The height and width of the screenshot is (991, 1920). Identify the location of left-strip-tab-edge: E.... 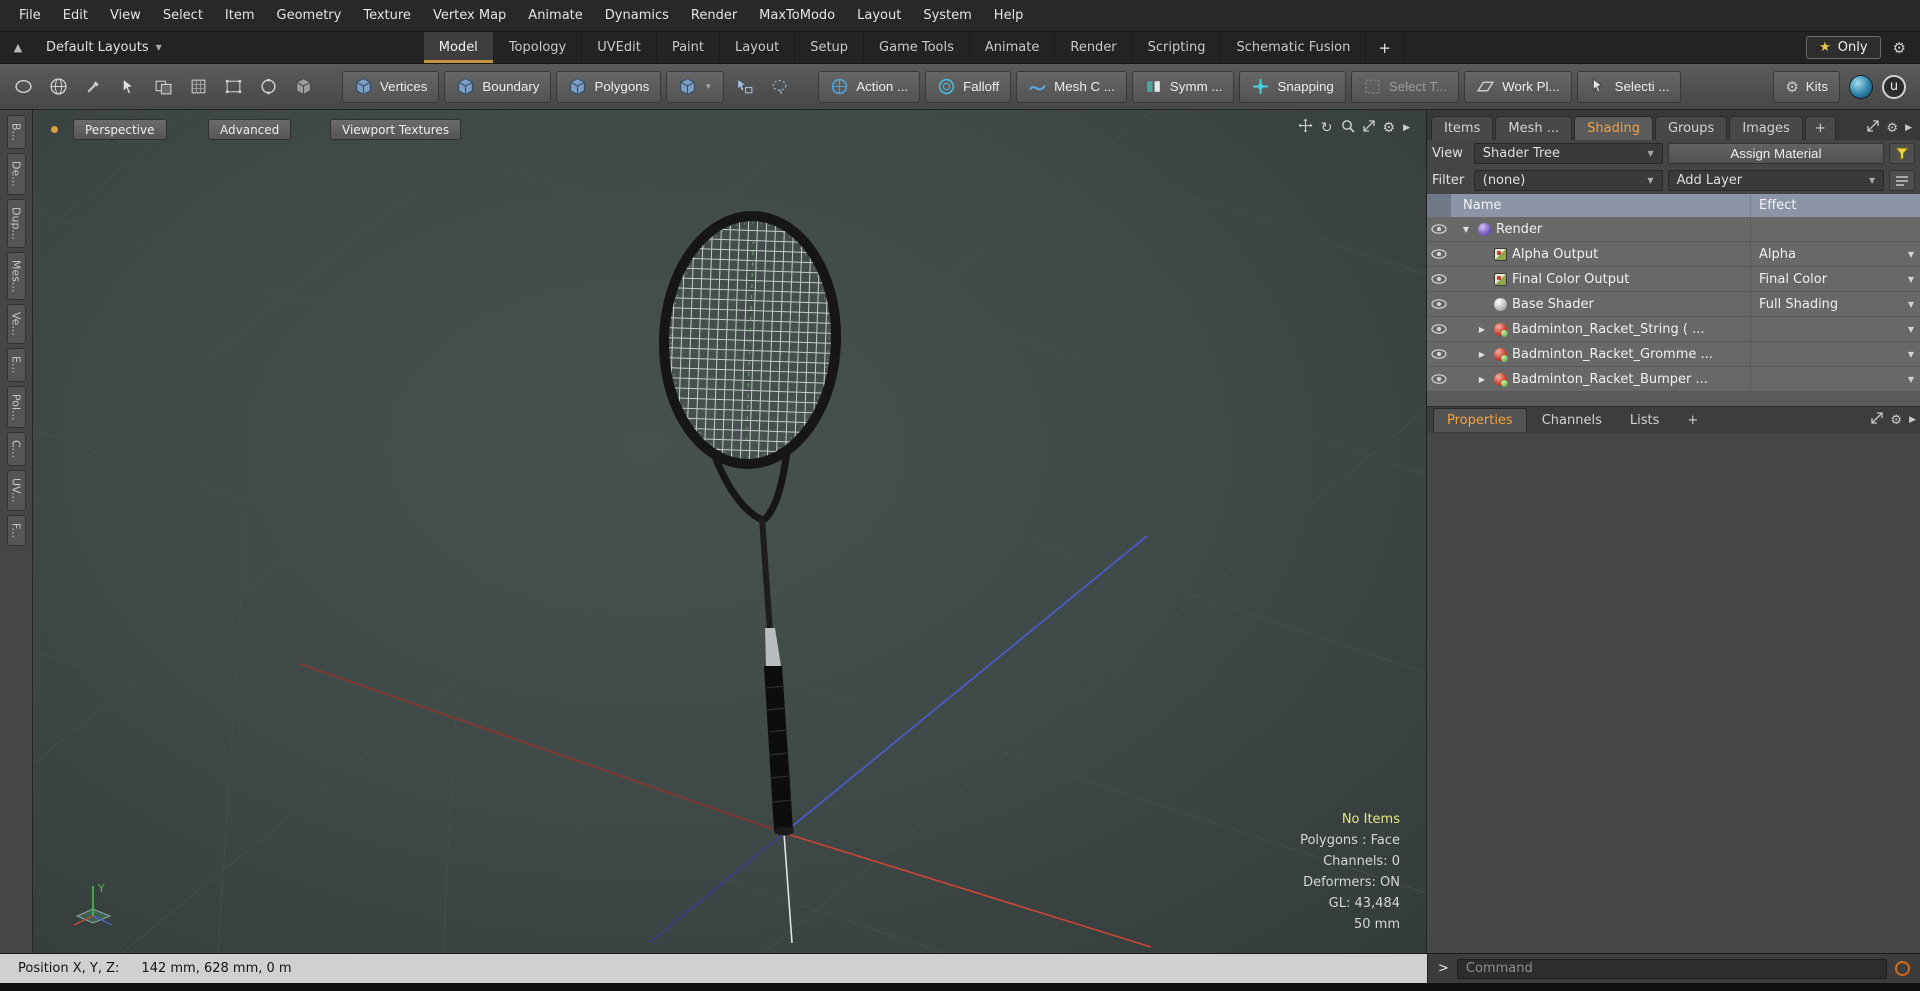
(16, 365).